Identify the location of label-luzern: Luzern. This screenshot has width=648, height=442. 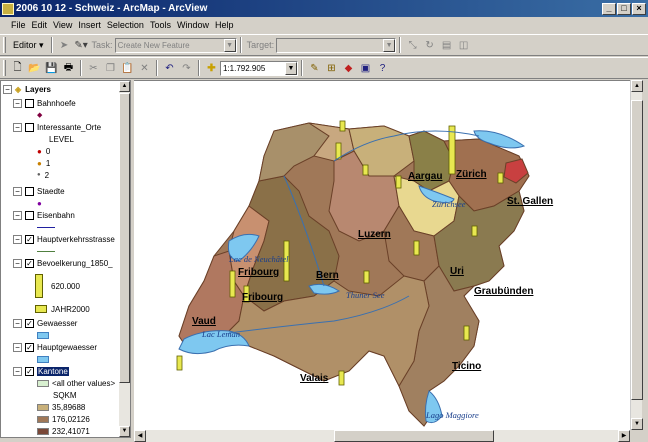
(374, 234).